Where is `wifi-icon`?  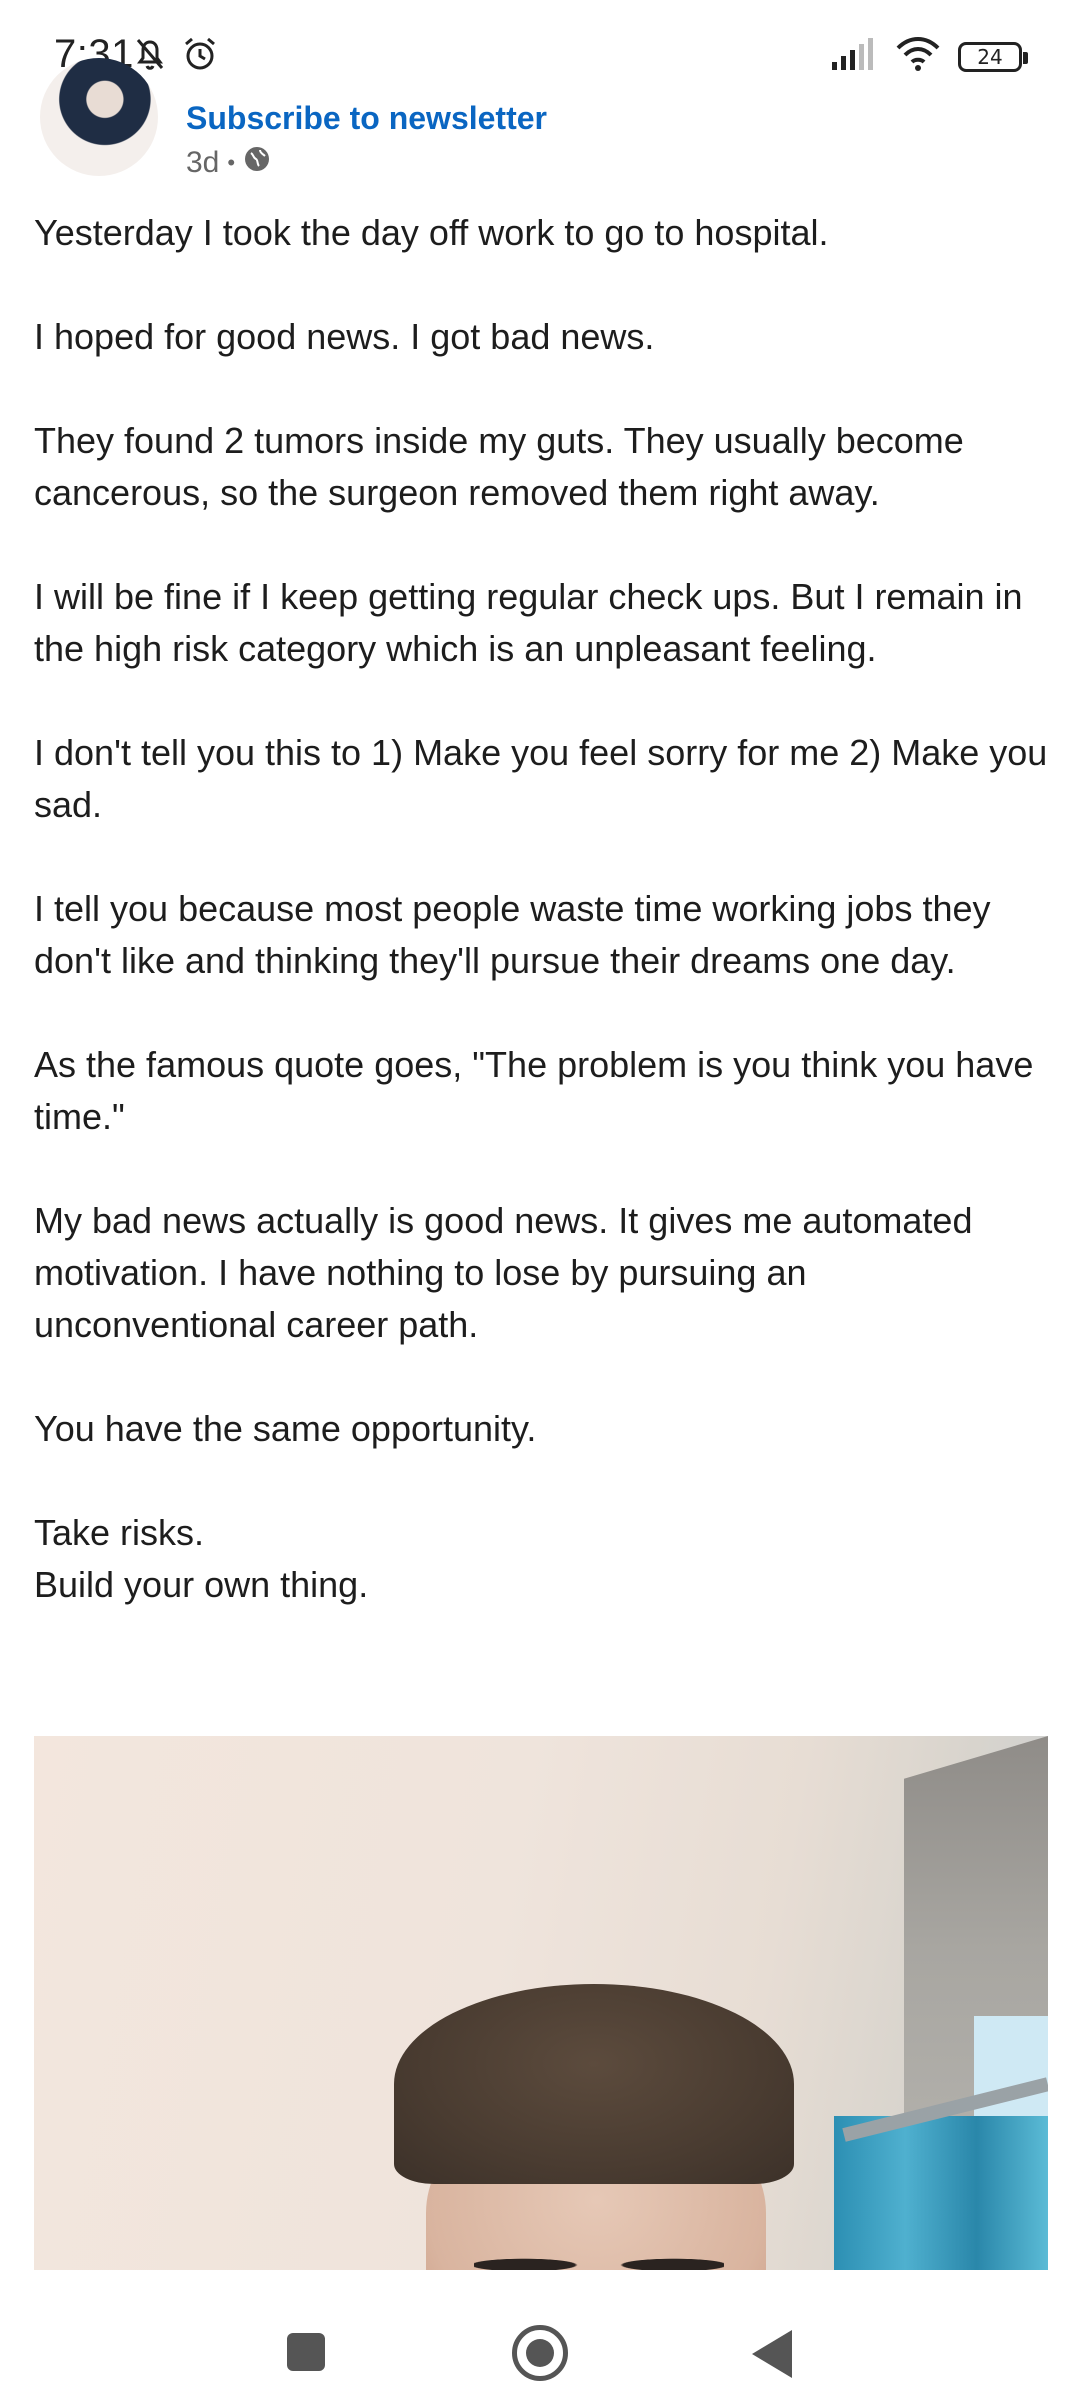
wifi-icon is located at coordinates (918, 56).